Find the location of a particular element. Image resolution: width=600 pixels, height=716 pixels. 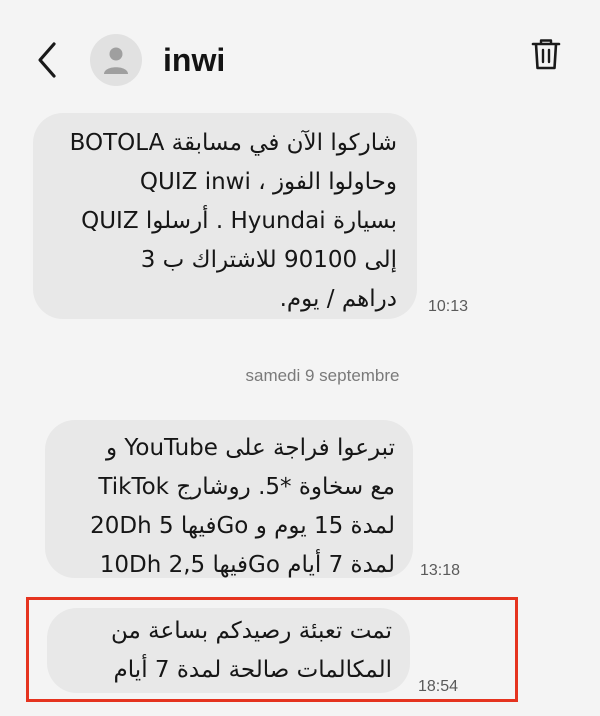

message-timestamp: 13:18 is located at coordinates (440, 570).